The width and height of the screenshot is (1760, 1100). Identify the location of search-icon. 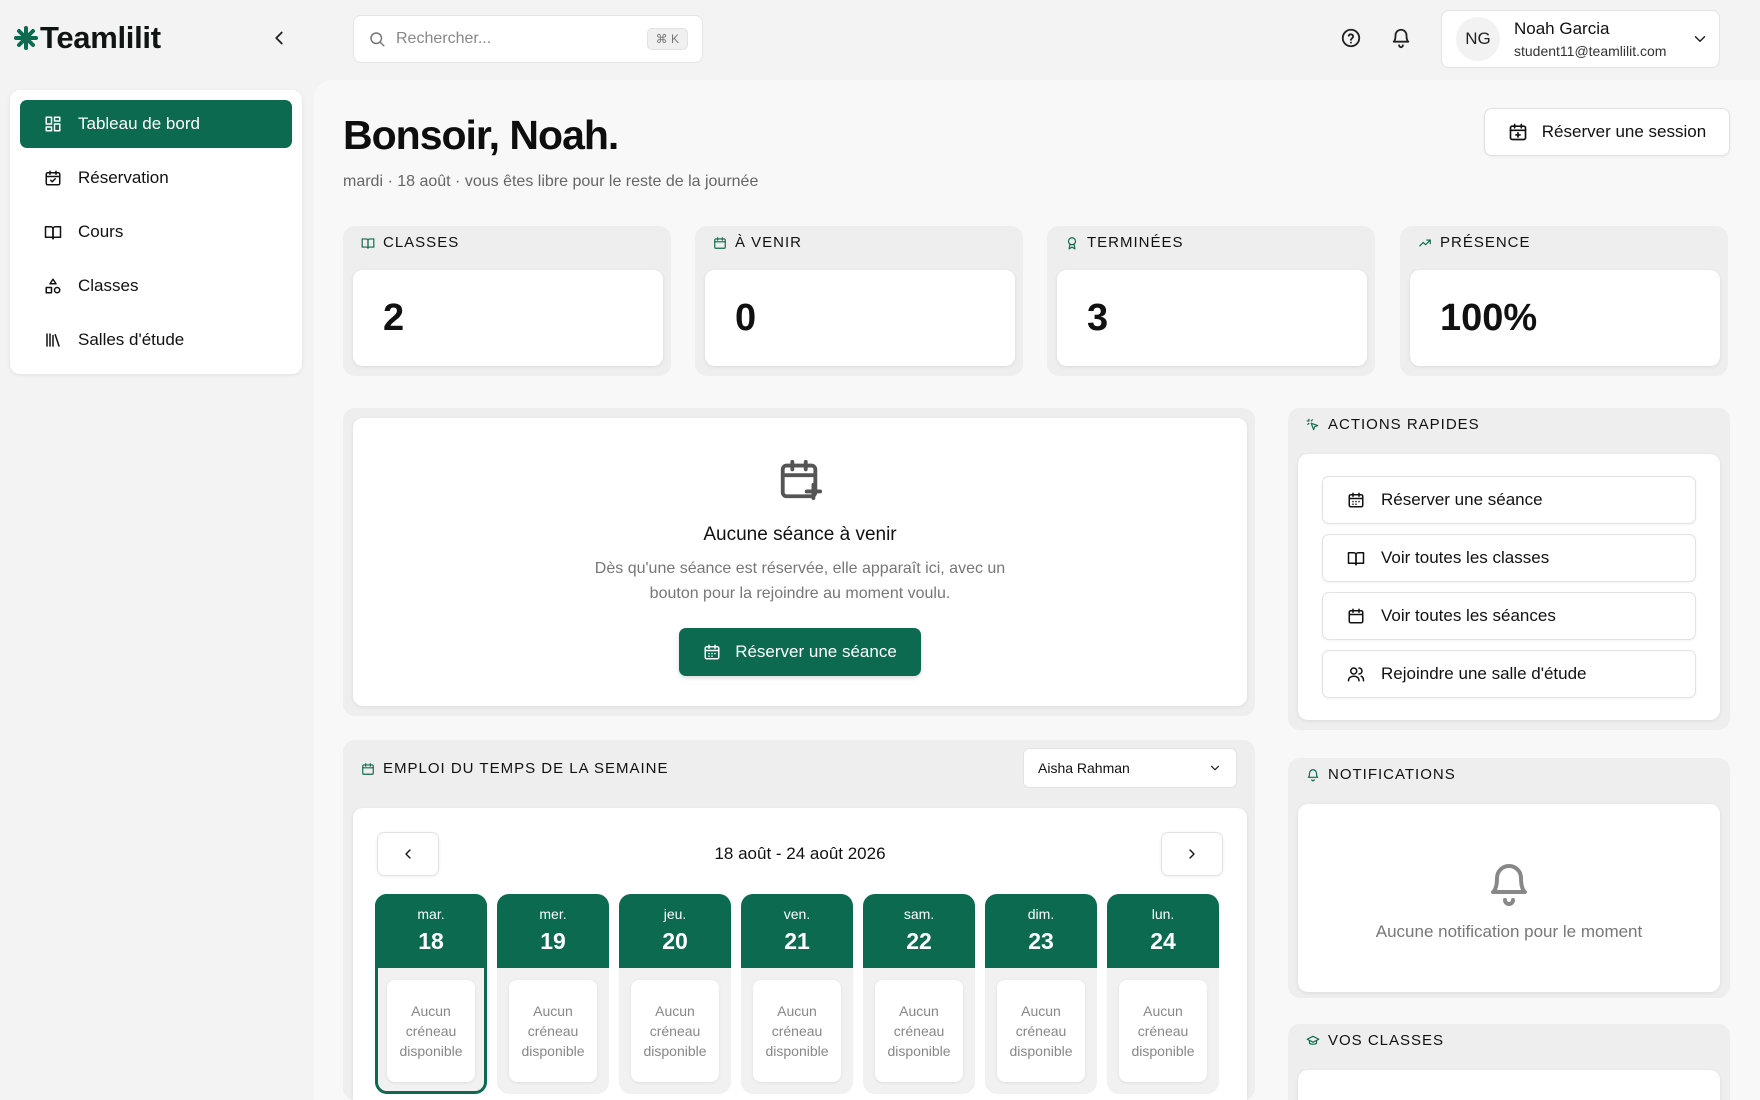
(377, 39).